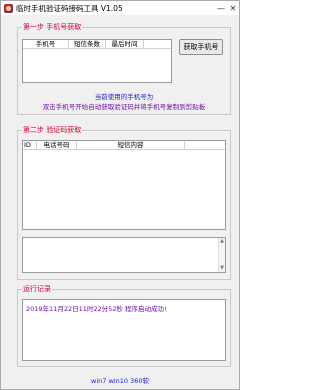 The height and width of the screenshot is (390, 320). I want to click on step1-instruction: 双击手机号开始自动获取验证码并将手机号复制到剪贴板, so click(124, 107).